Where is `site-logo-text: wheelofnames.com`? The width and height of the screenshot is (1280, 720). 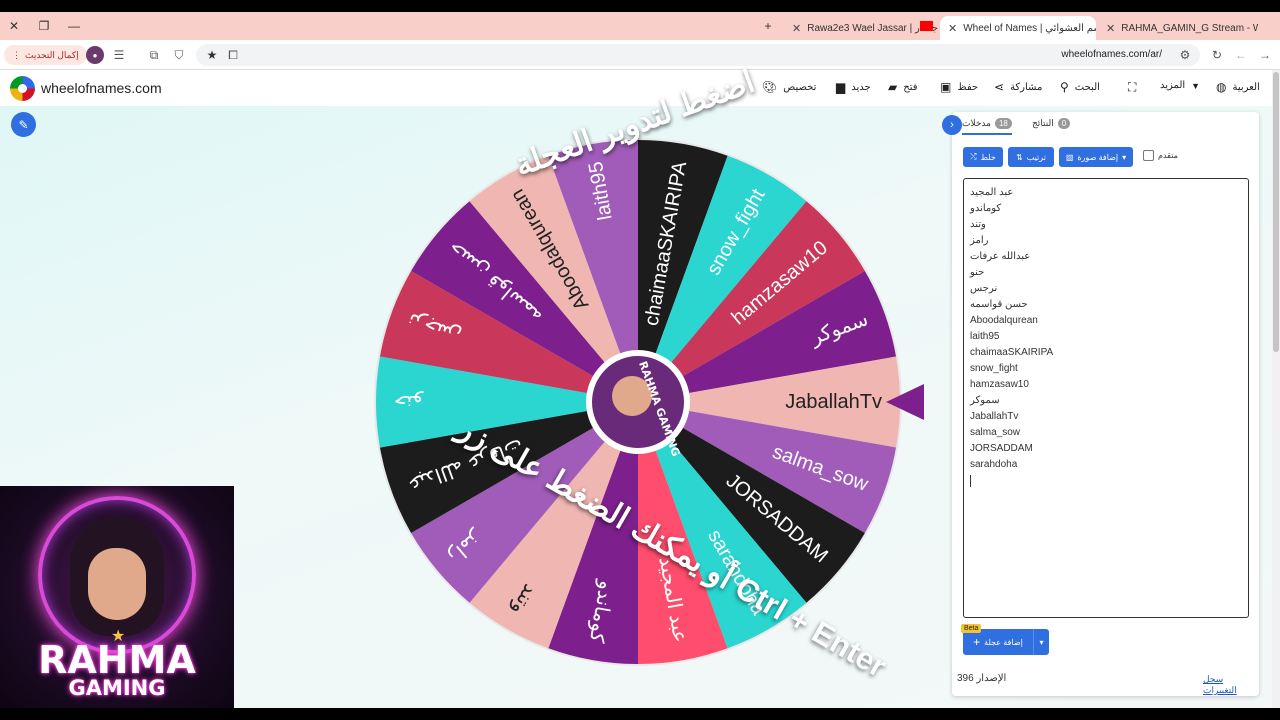
site-logo-text: wheelofnames.com is located at coordinates (101, 88).